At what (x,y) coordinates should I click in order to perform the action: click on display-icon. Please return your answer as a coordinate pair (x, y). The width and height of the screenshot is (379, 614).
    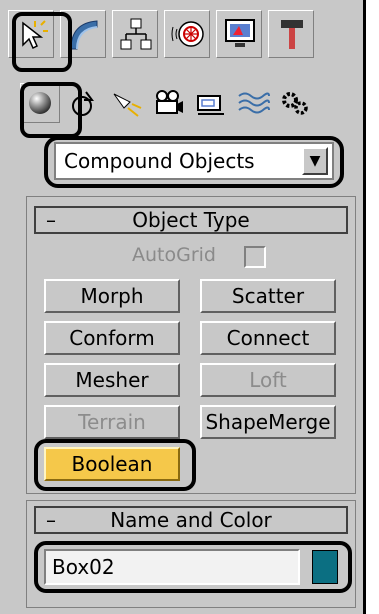
    Looking at the image, I should click on (240, 33).